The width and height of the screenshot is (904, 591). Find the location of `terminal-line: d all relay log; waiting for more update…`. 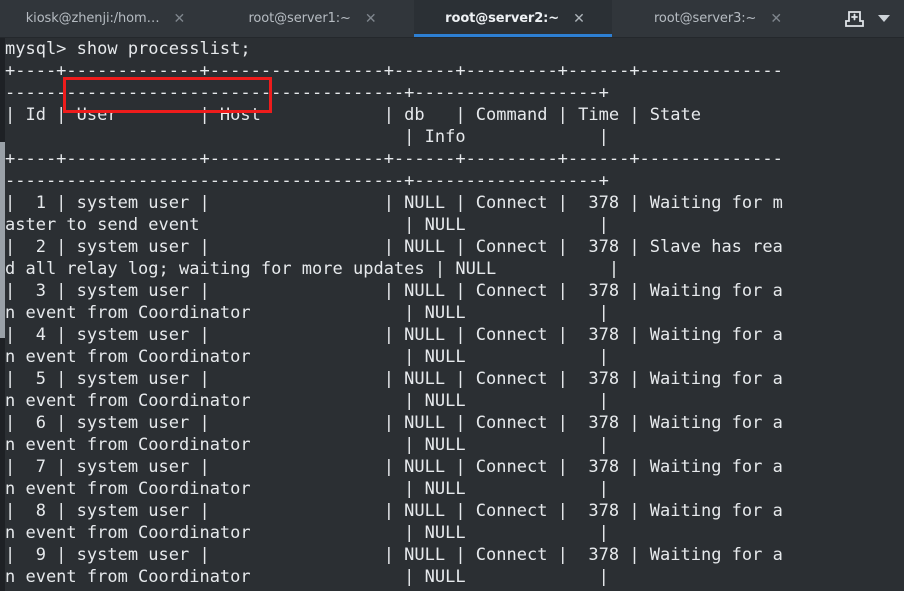

terminal-line: d all relay log; waiting for more update… is located at coordinates (312, 269).